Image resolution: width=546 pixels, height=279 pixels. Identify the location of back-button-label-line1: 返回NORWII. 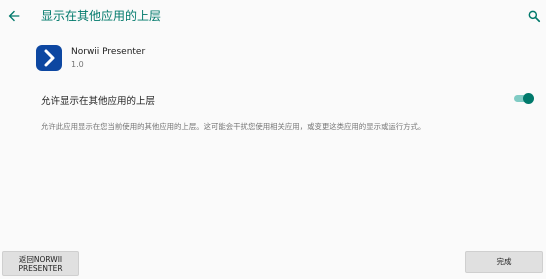
(40, 259).